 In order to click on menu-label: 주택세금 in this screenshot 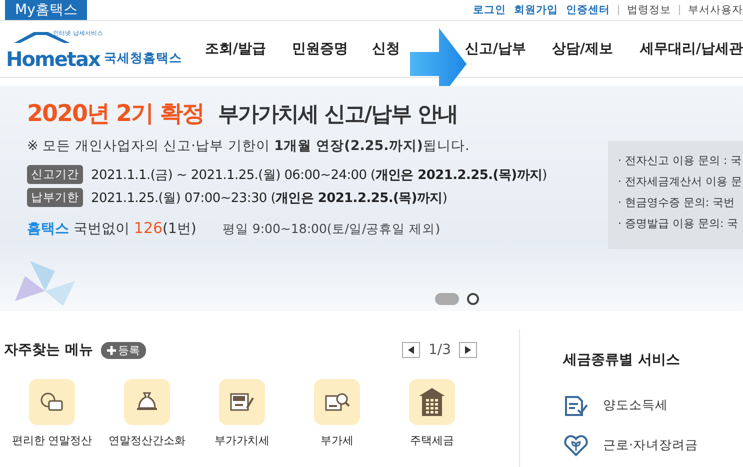, I will do `click(432, 440)`.